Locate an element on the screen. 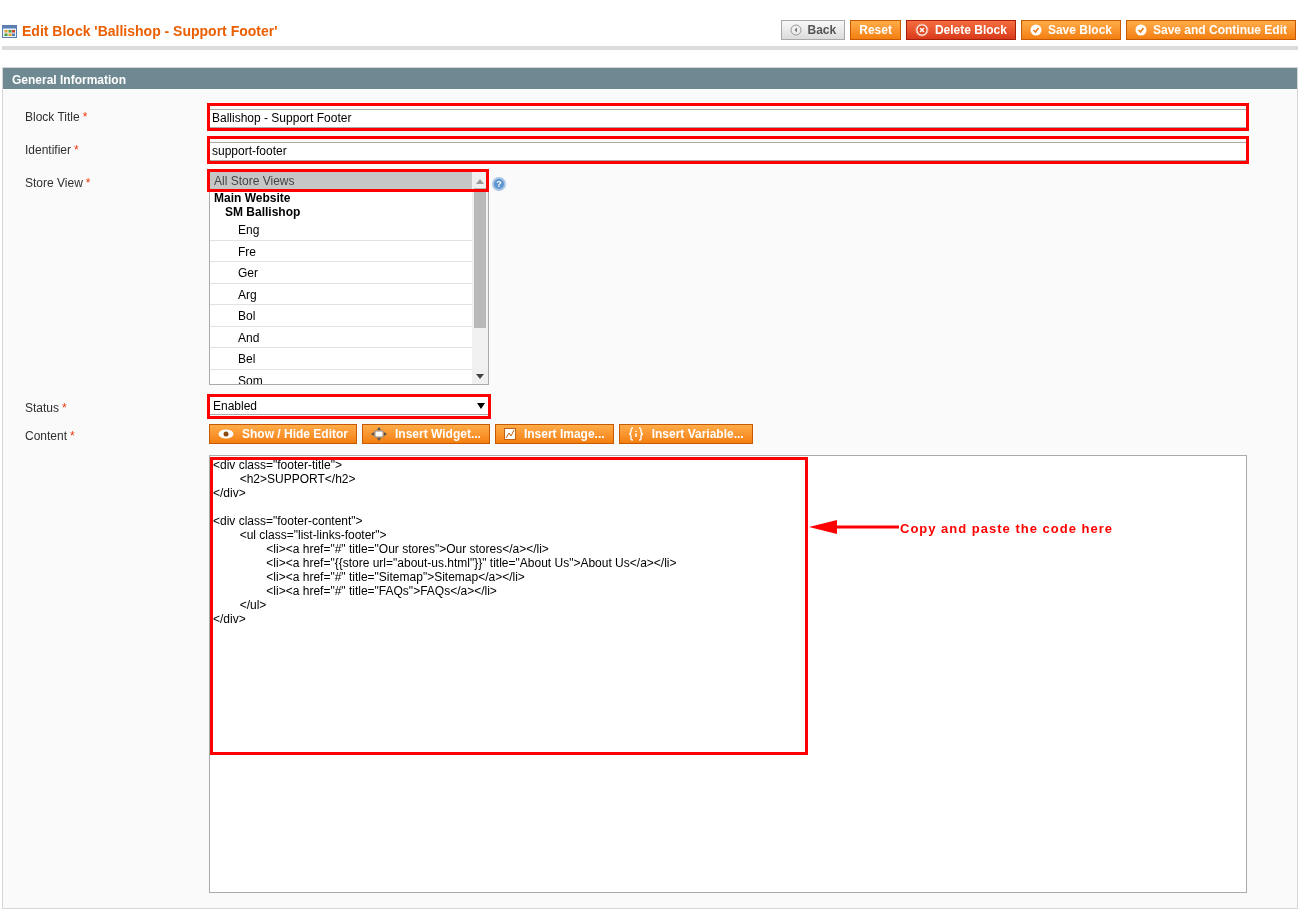 This screenshot has height=912, width=1300. action-button: Back is located at coordinates (813, 29).